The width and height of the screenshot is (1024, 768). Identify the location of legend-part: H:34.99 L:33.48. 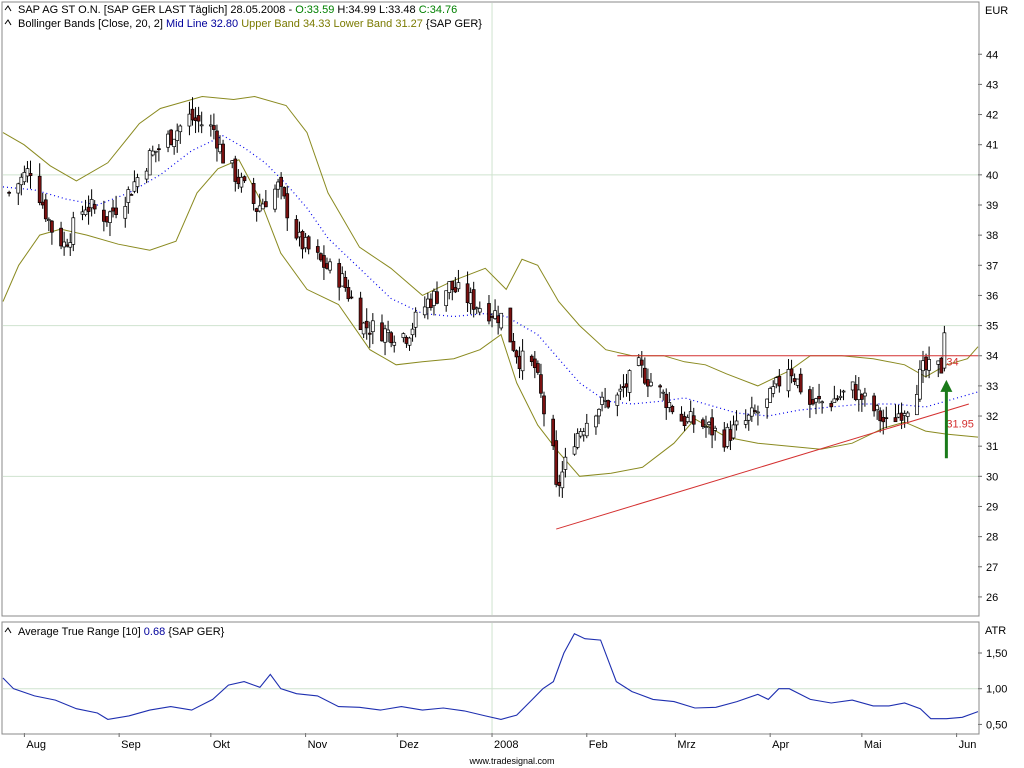
(376, 10).